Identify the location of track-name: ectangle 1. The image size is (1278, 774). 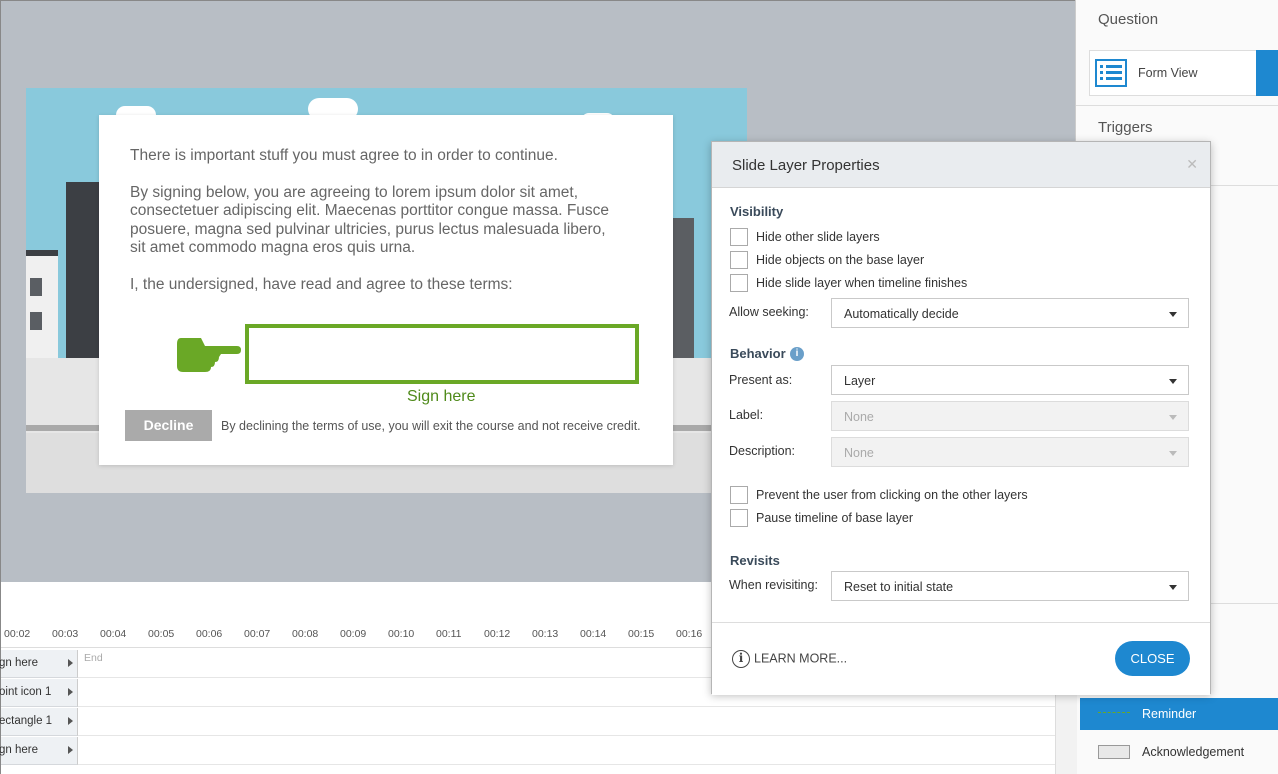
(26, 721).